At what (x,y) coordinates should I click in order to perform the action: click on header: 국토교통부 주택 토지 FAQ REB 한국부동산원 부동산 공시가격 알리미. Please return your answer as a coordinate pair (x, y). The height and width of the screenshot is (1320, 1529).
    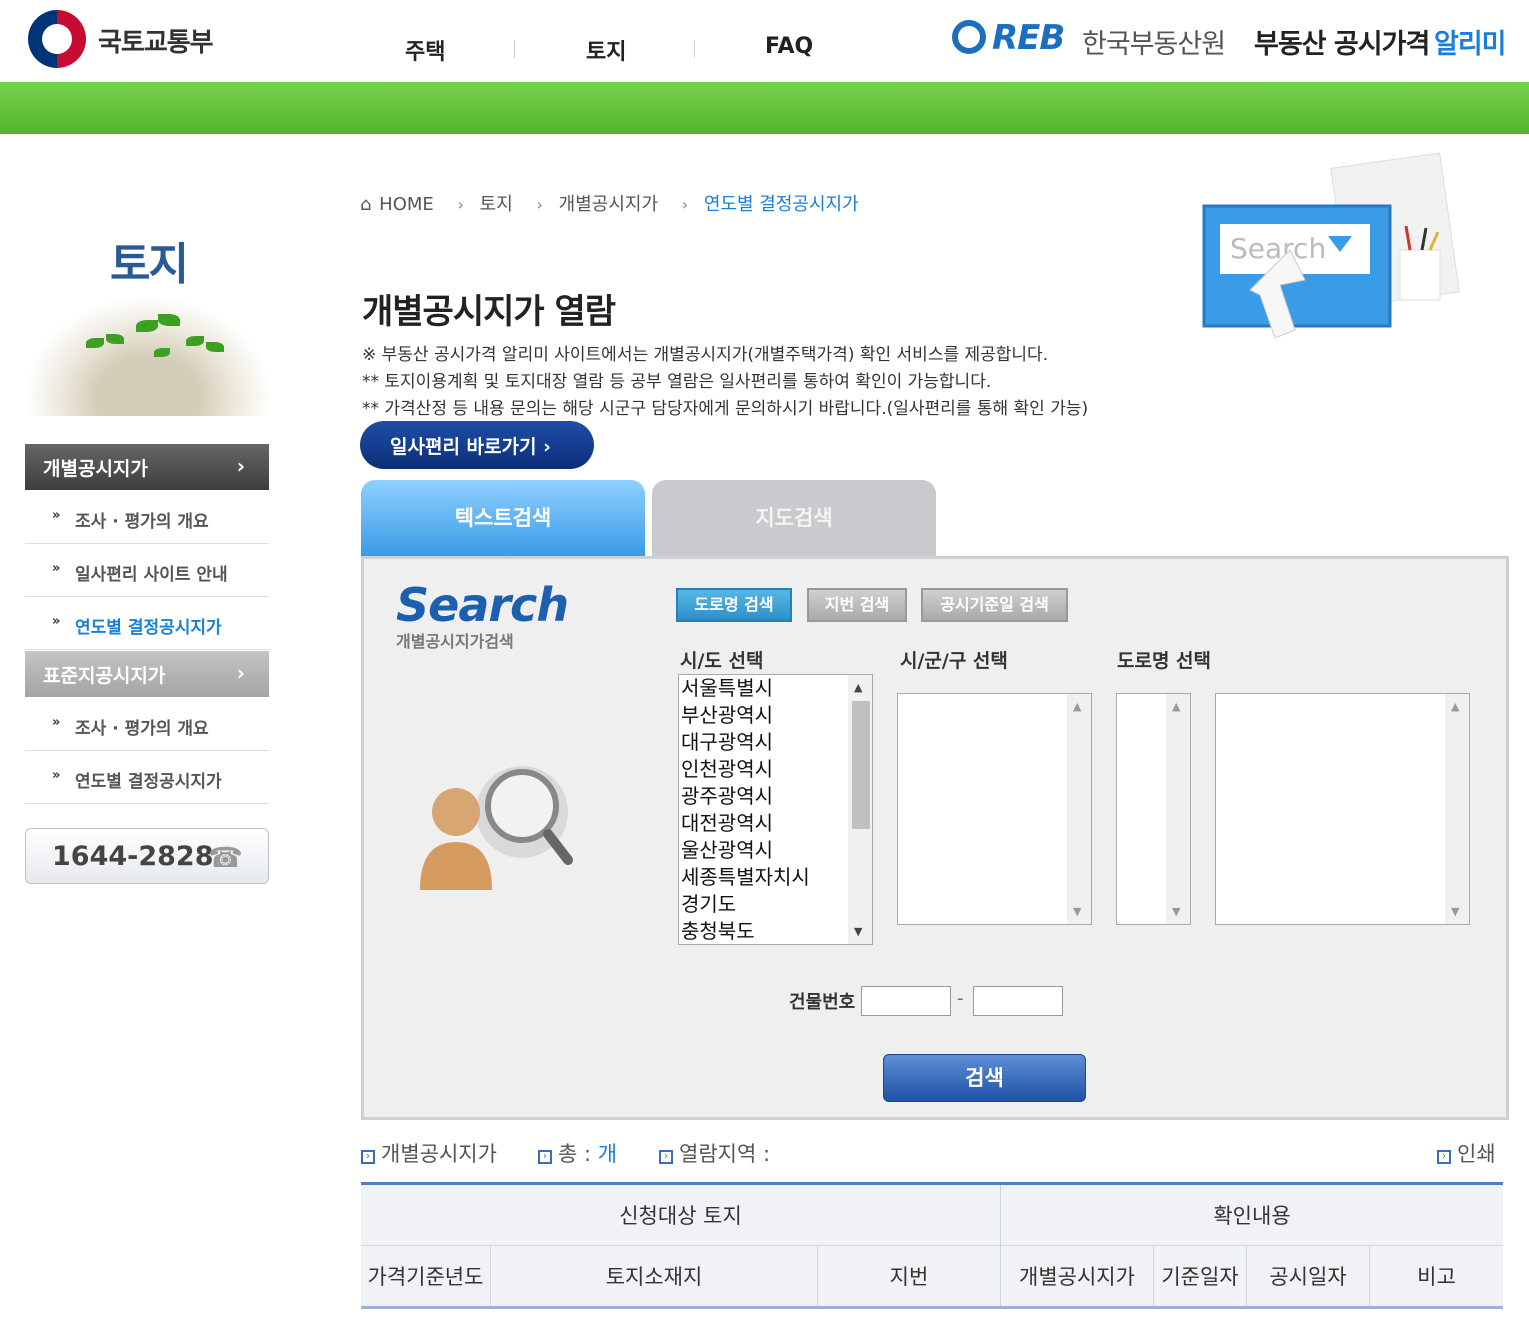
    Looking at the image, I should click on (764, 41).